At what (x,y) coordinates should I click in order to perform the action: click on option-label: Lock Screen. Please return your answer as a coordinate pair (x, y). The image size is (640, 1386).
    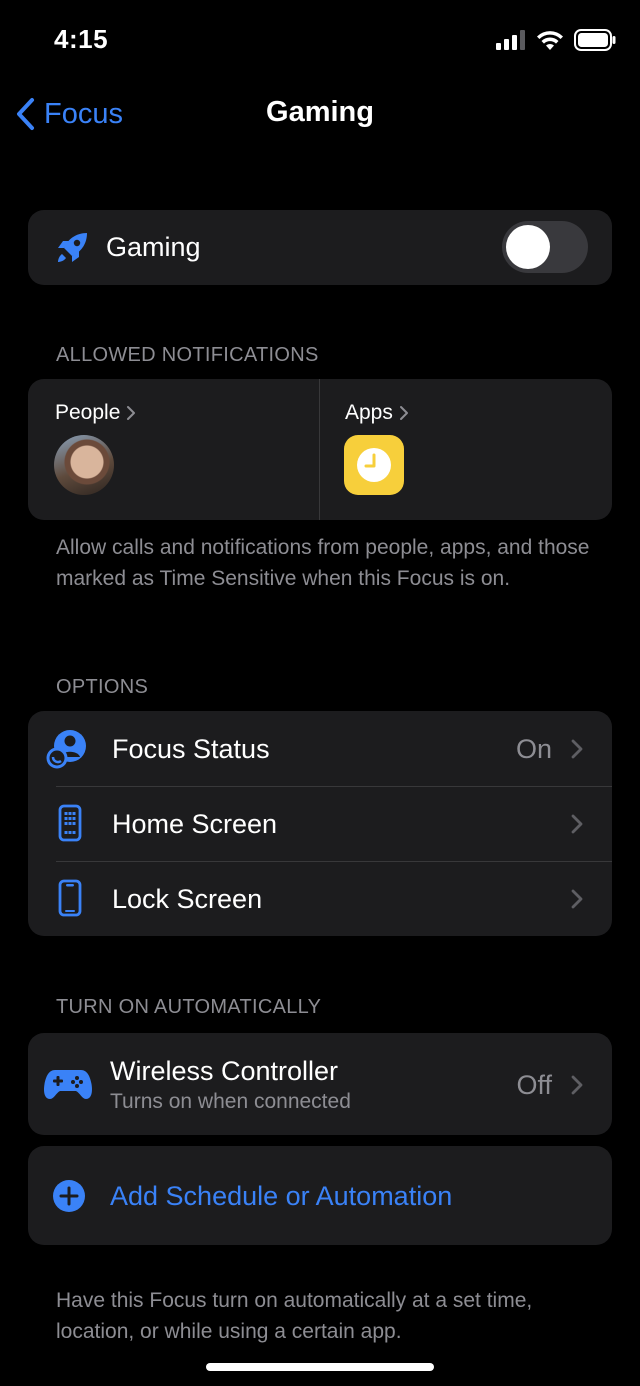
    Looking at the image, I should click on (187, 899).